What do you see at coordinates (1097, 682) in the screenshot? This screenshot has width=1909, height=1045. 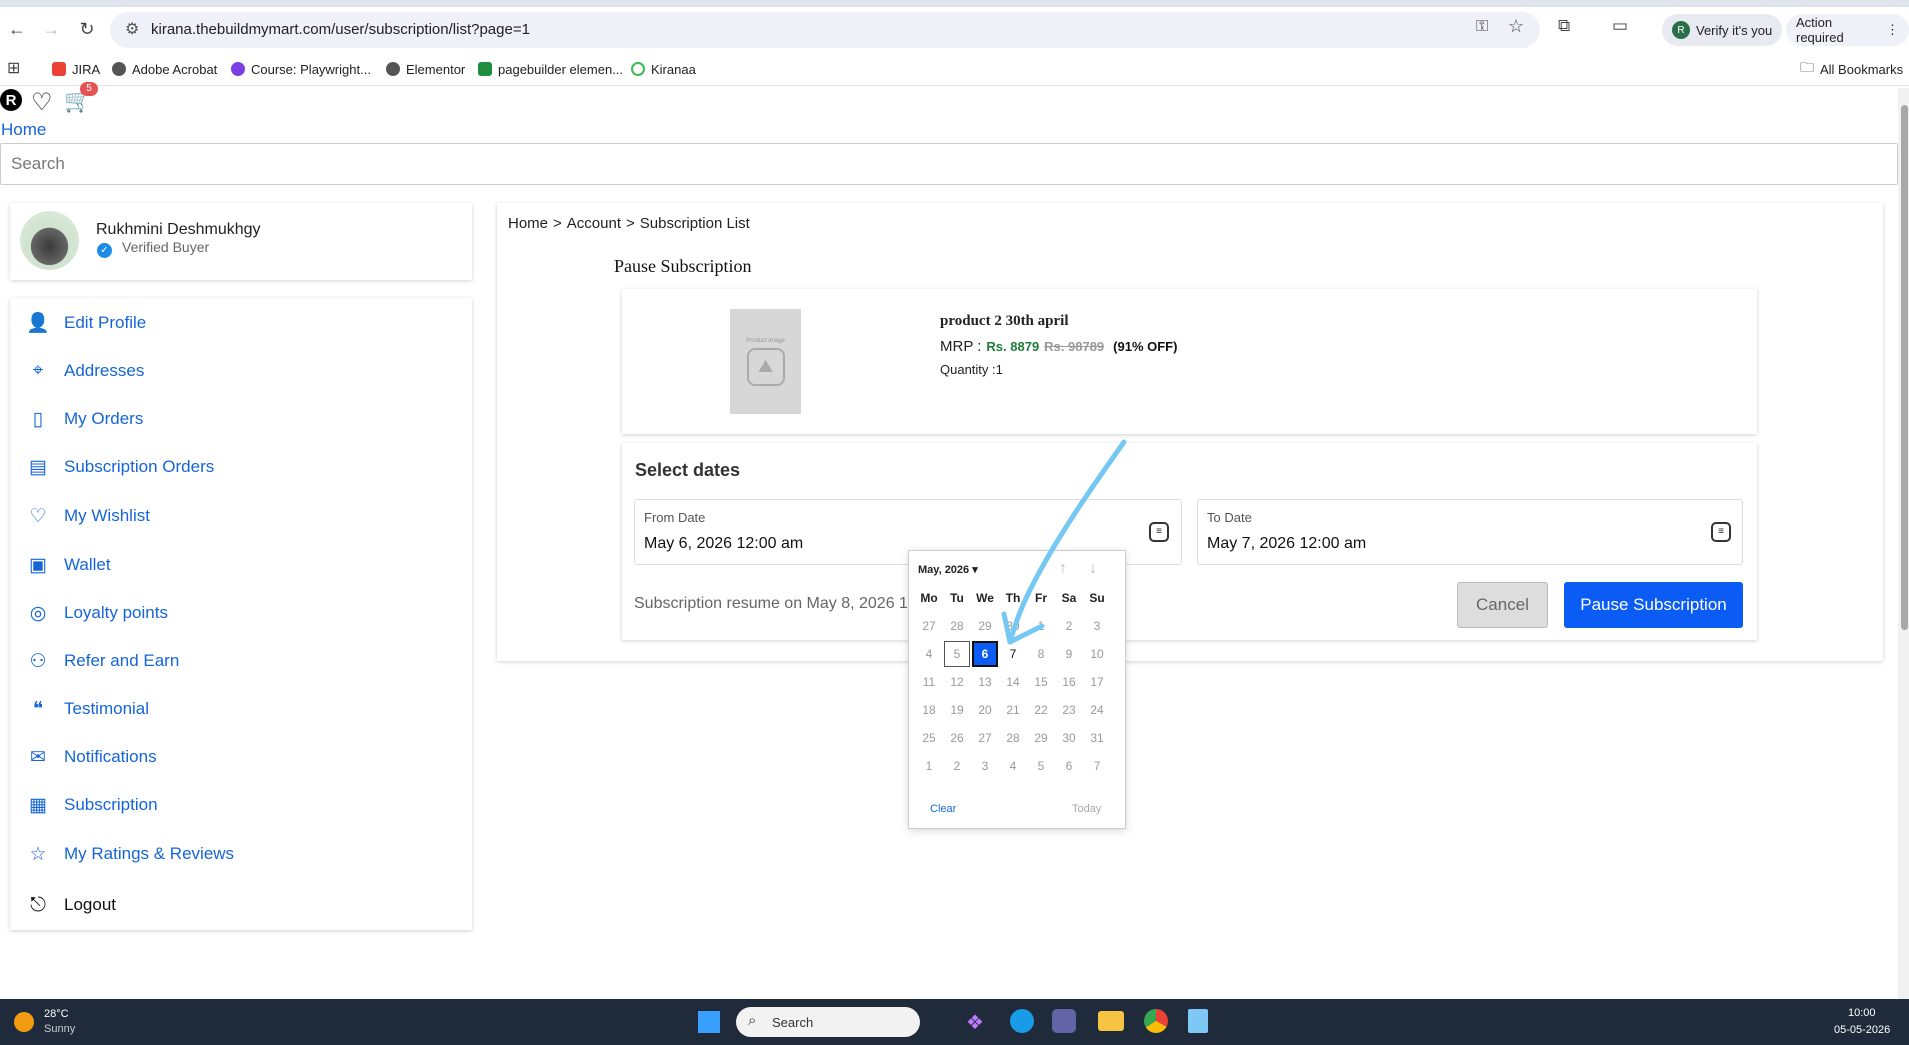 I see `calendar-day: 17` at bounding box center [1097, 682].